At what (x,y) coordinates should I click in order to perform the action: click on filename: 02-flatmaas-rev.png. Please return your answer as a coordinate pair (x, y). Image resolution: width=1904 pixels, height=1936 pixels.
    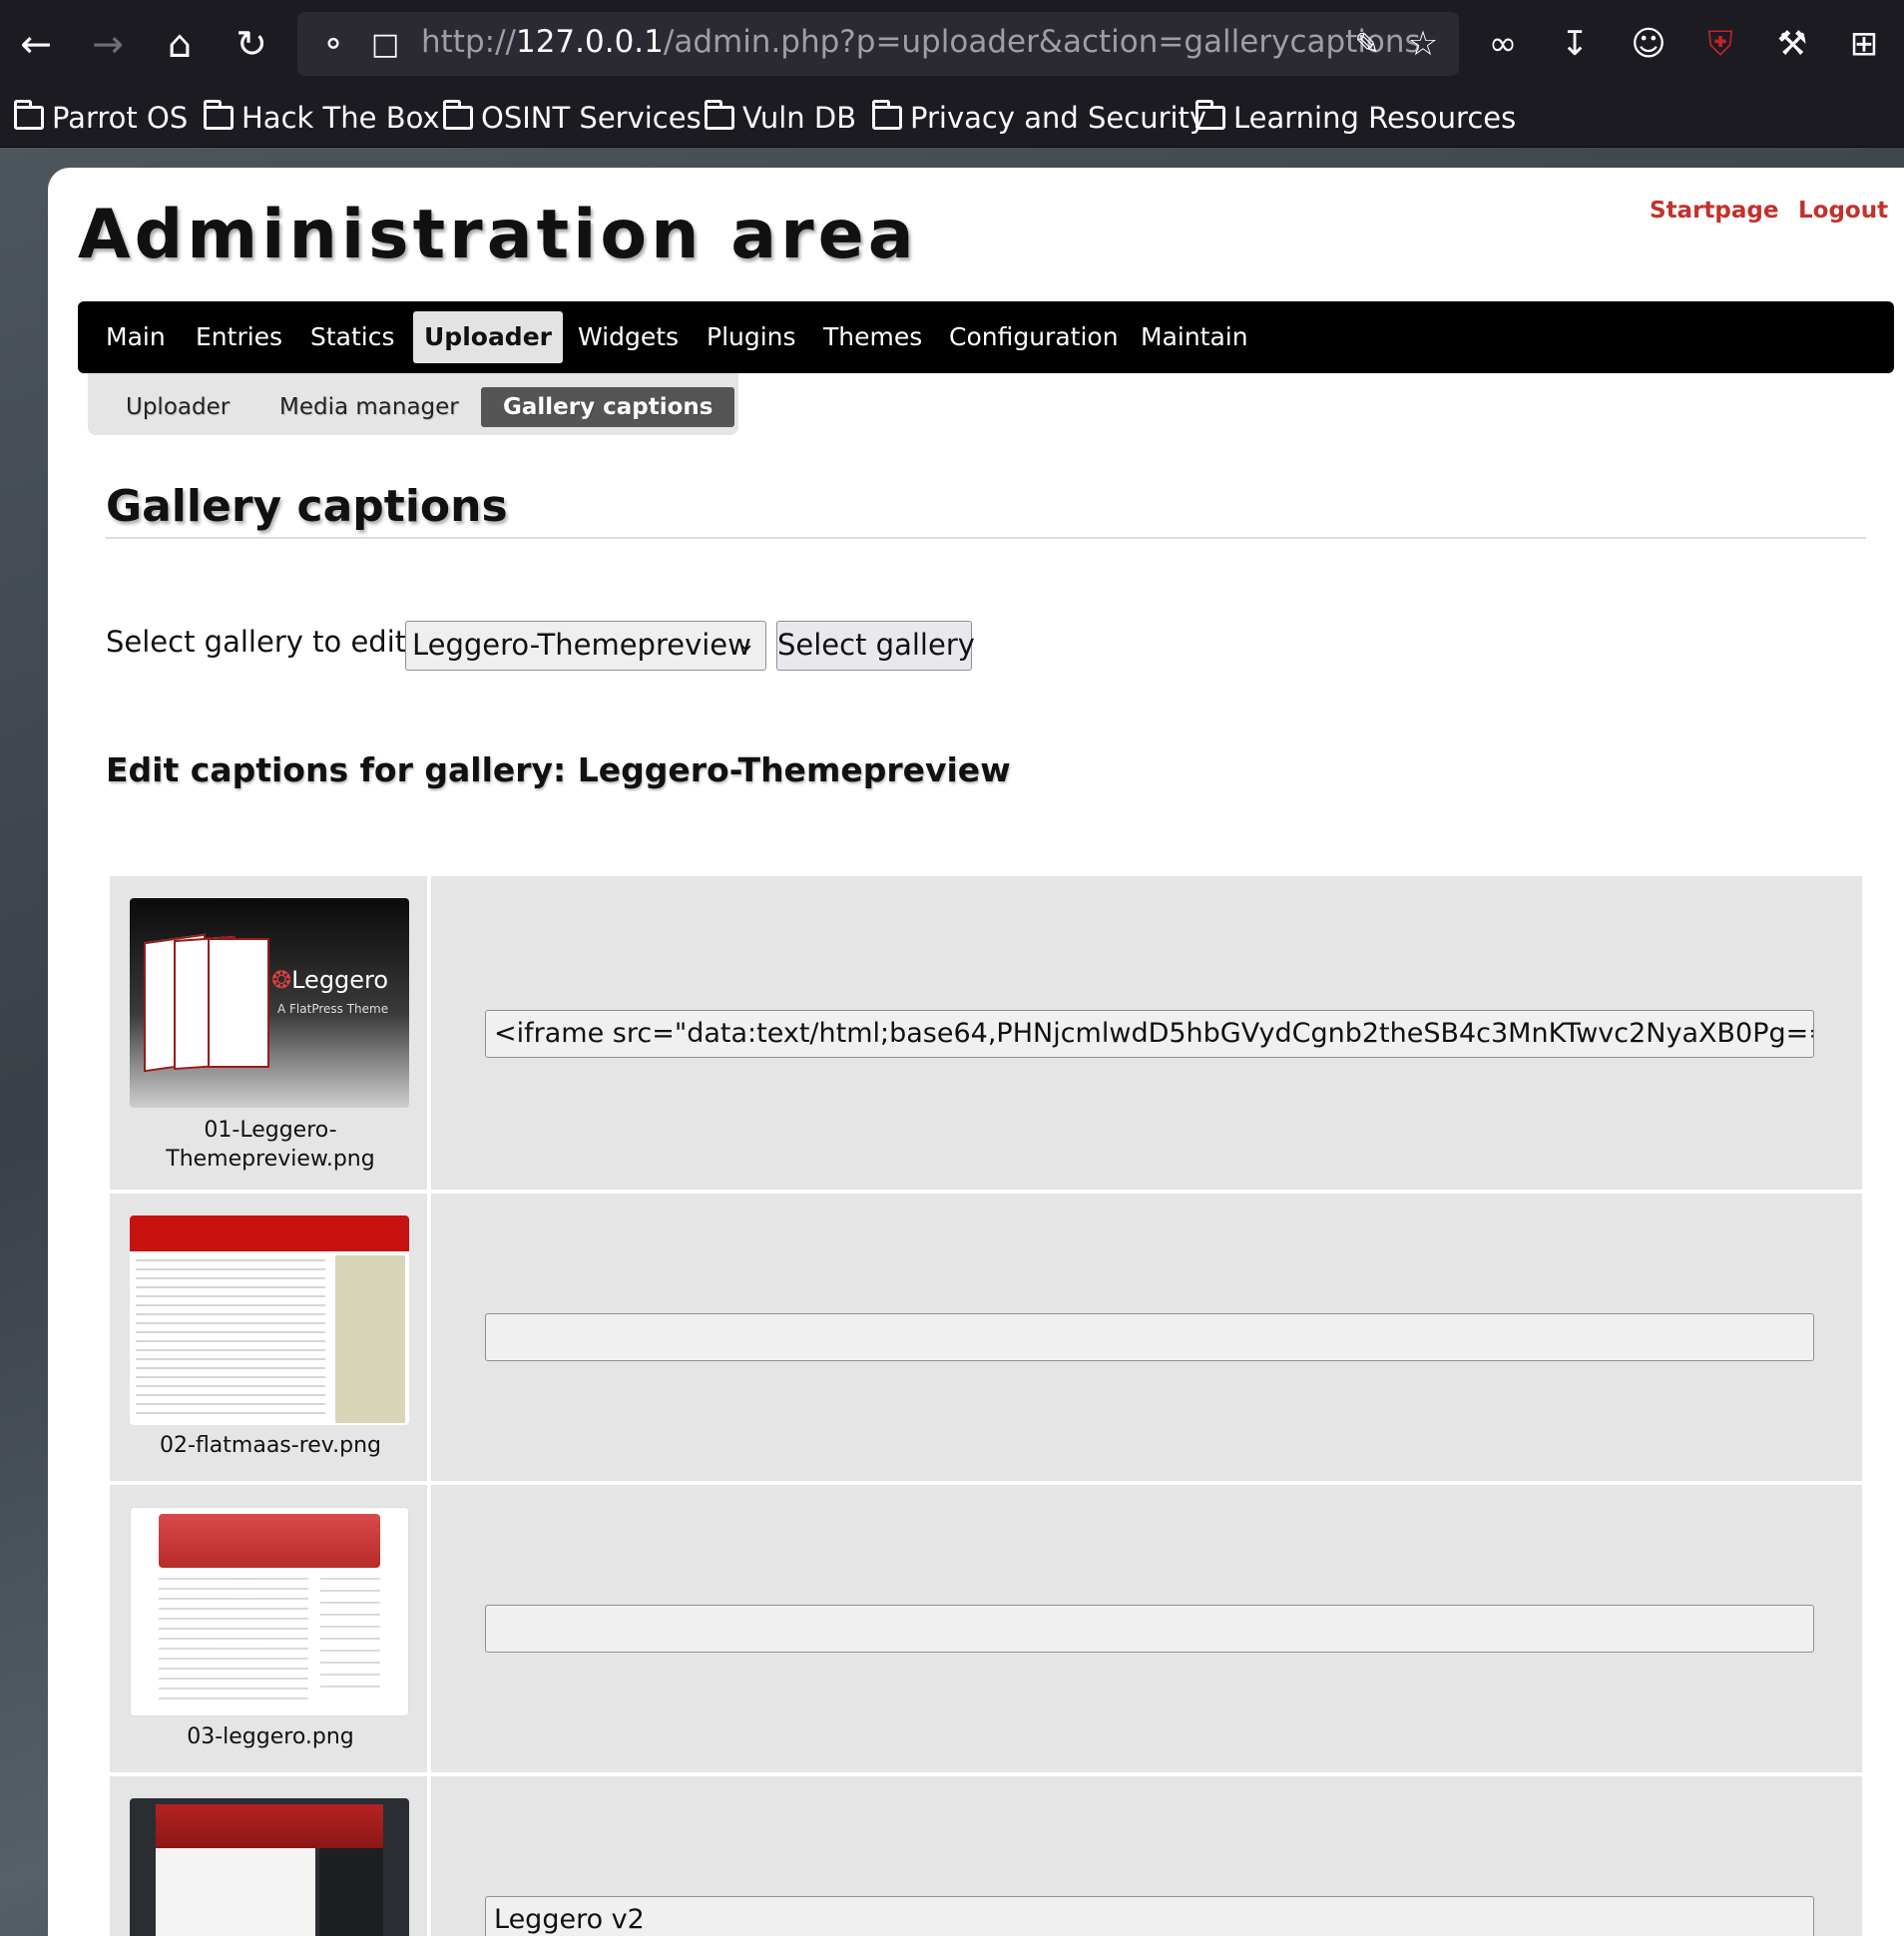
    Looking at the image, I should click on (270, 1445).